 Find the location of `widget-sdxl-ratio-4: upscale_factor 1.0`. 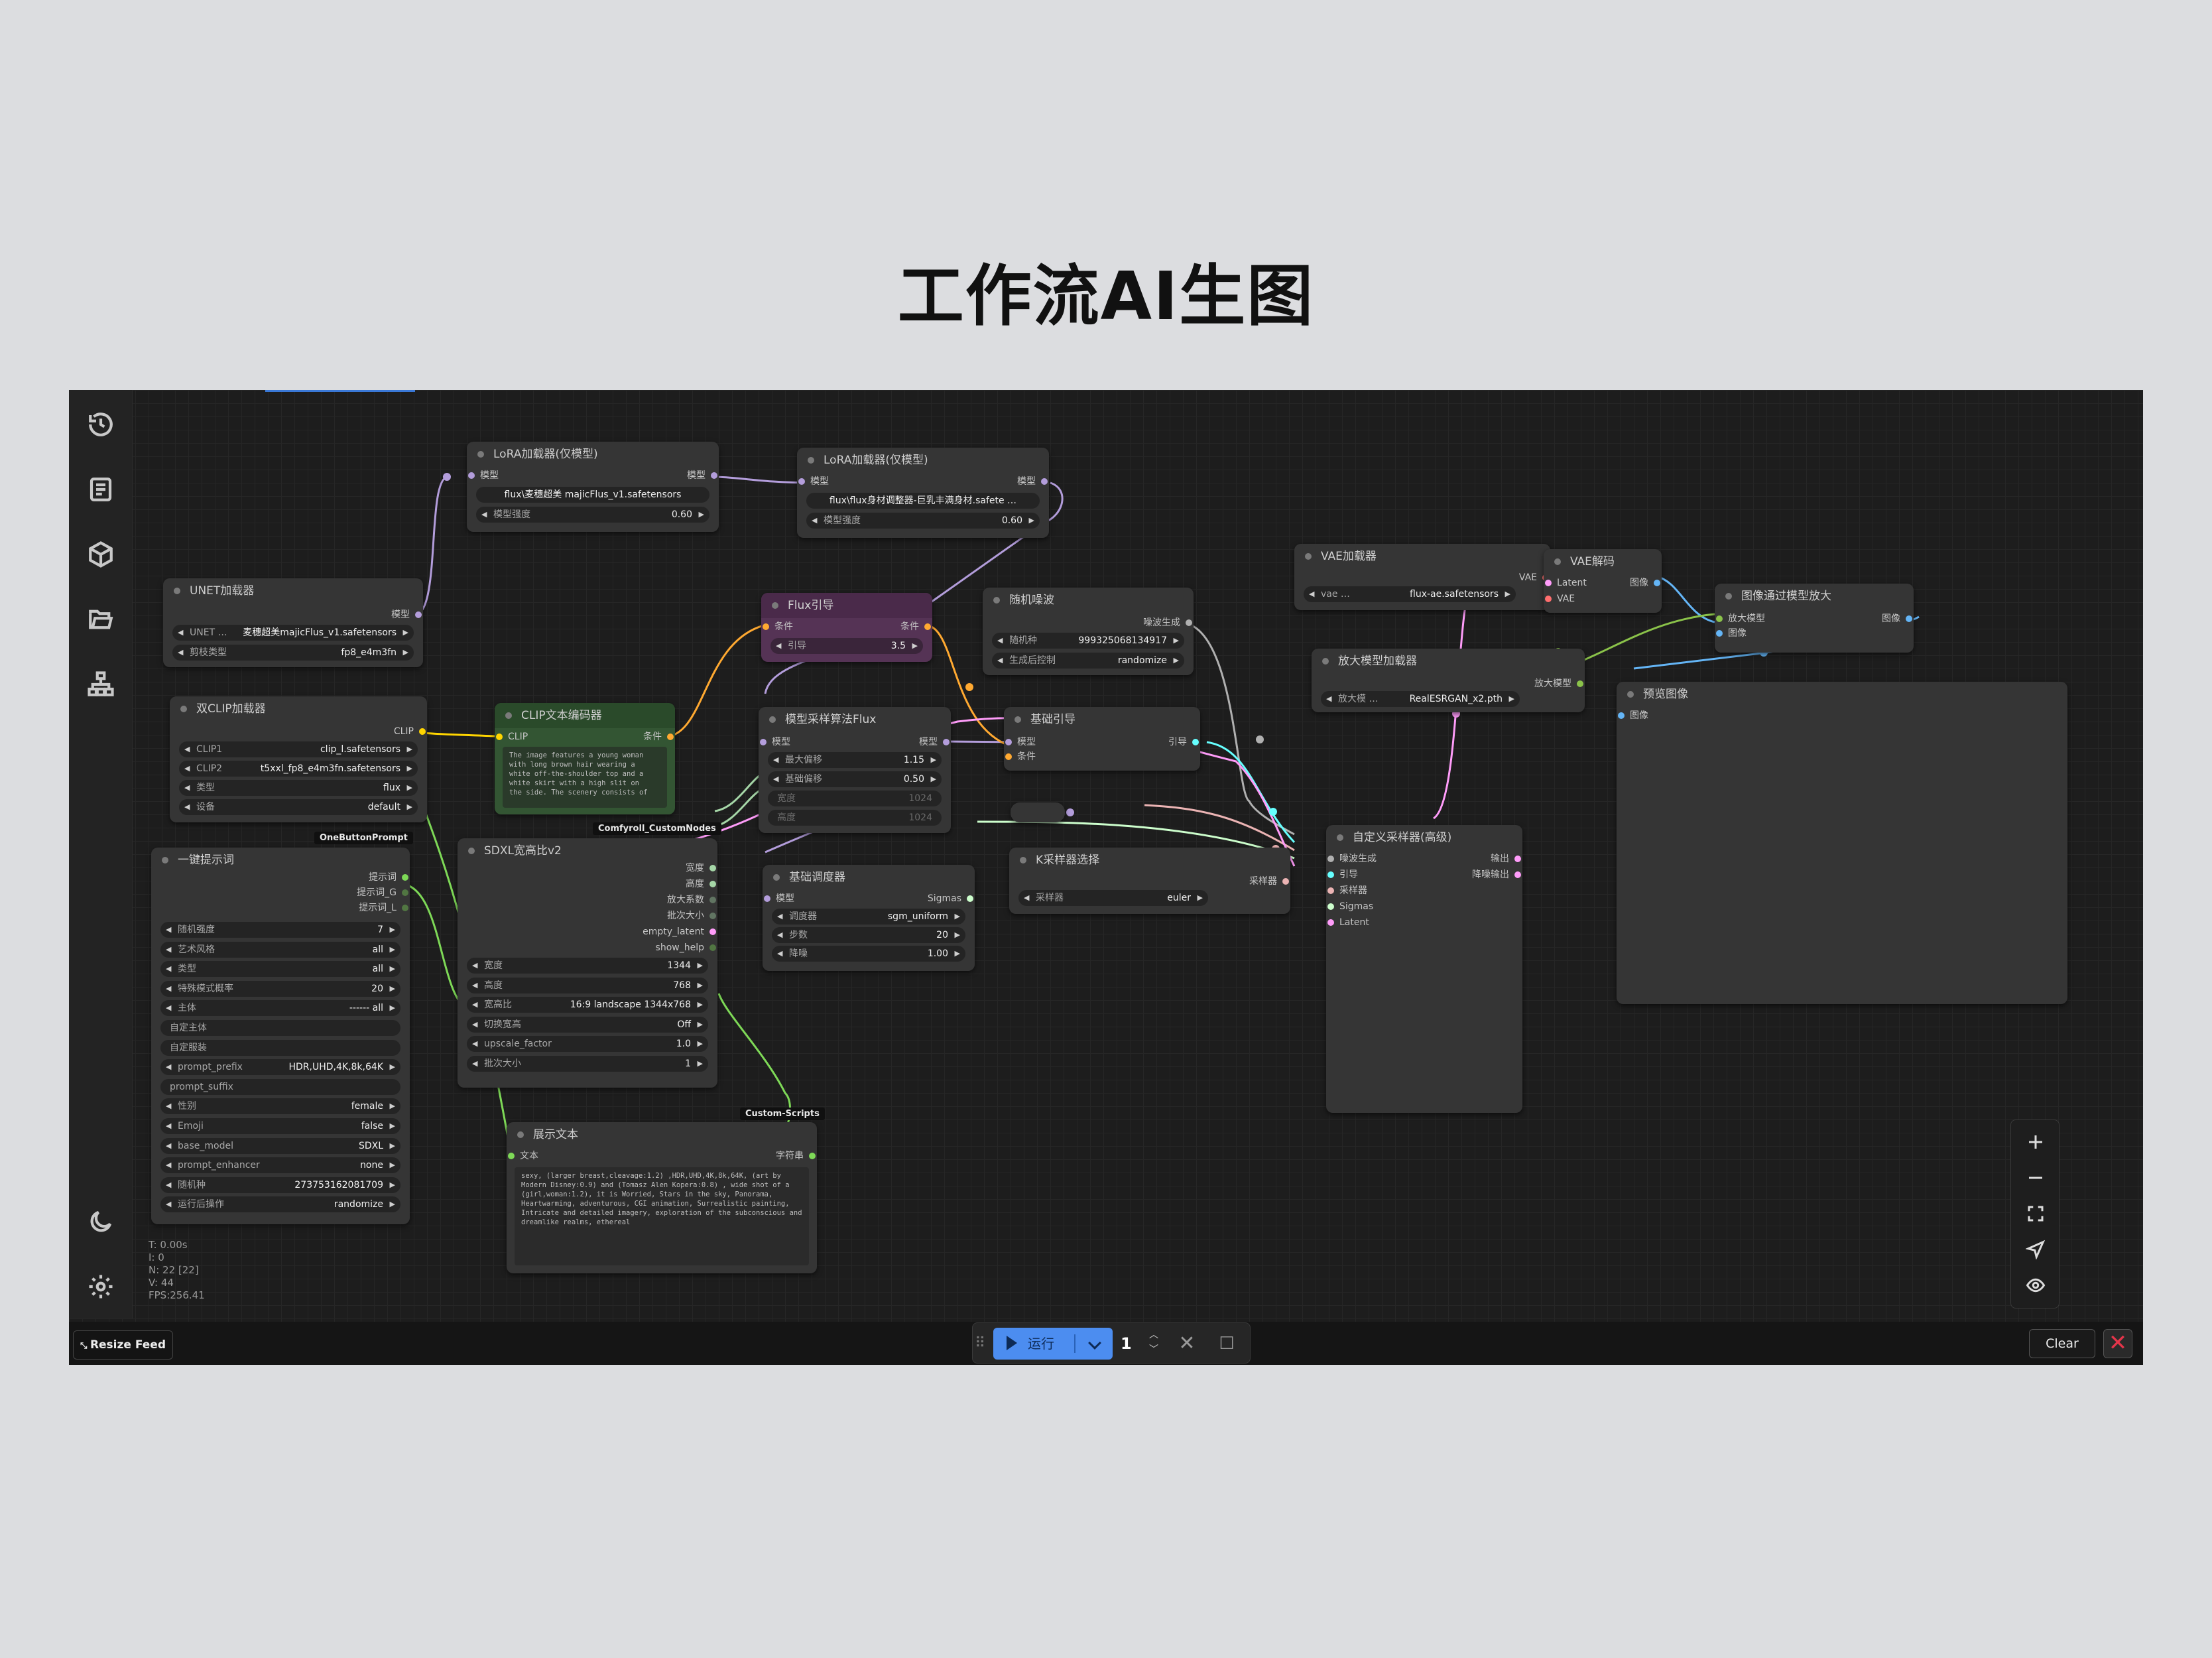

widget-sdxl-ratio-4: upscale_factor 1.0 is located at coordinates (587, 1044).